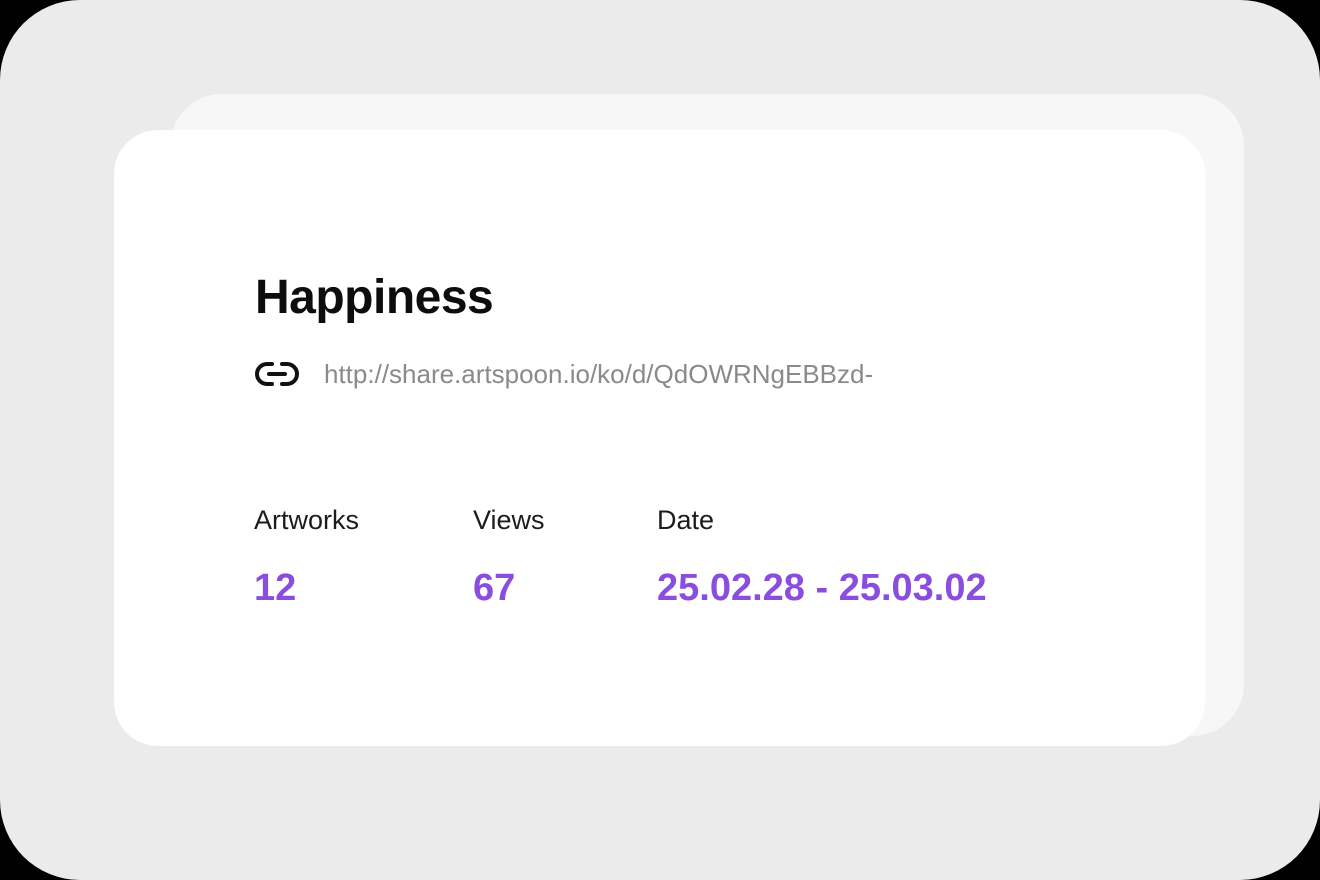 The image size is (1320, 880). I want to click on stat-views-label: Views, so click(509, 520).